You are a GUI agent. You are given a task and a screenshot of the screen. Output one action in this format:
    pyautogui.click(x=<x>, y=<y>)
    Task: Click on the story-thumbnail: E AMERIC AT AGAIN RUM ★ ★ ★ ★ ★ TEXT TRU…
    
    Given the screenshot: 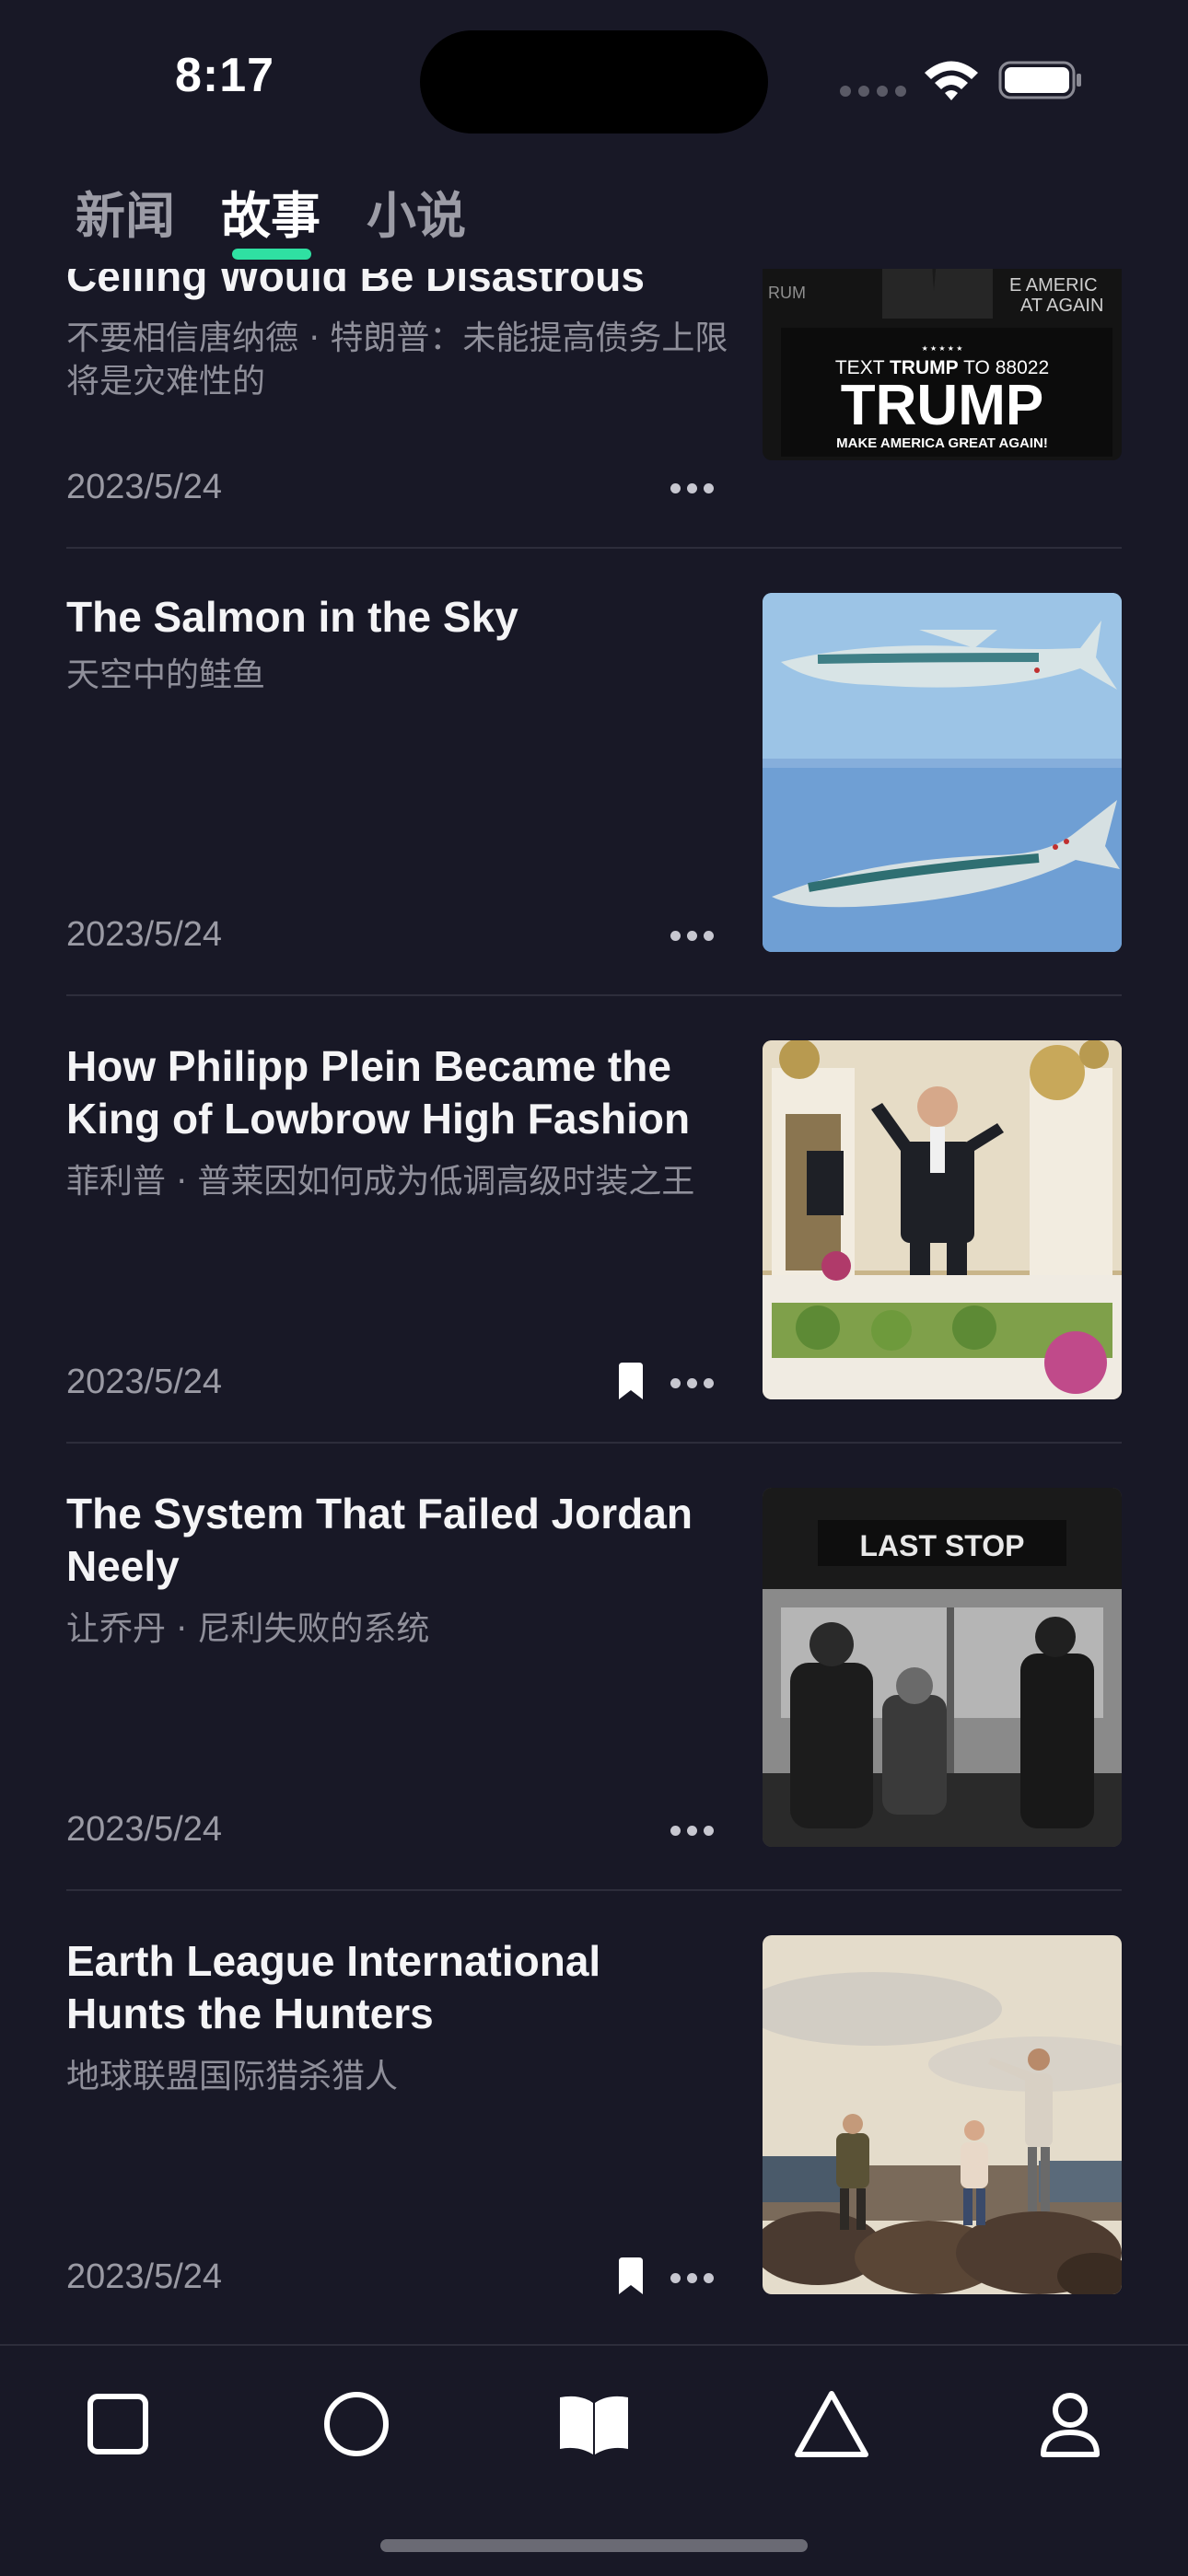 What is the action you would take?
    pyautogui.click(x=942, y=364)
    